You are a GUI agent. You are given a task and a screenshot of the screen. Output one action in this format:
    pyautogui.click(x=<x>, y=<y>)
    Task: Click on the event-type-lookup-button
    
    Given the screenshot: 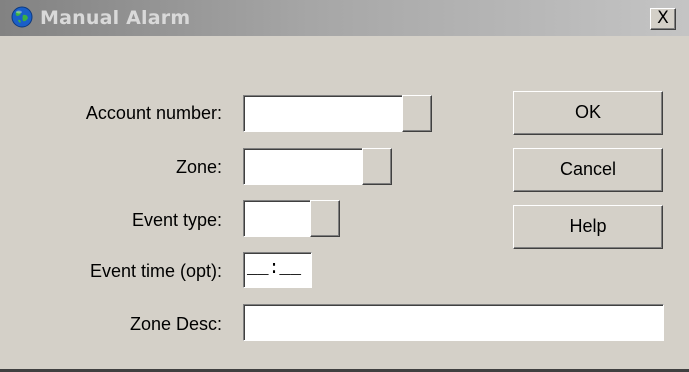 What is the action you would take?
    pyautogui.click(x=325, y=218)
    